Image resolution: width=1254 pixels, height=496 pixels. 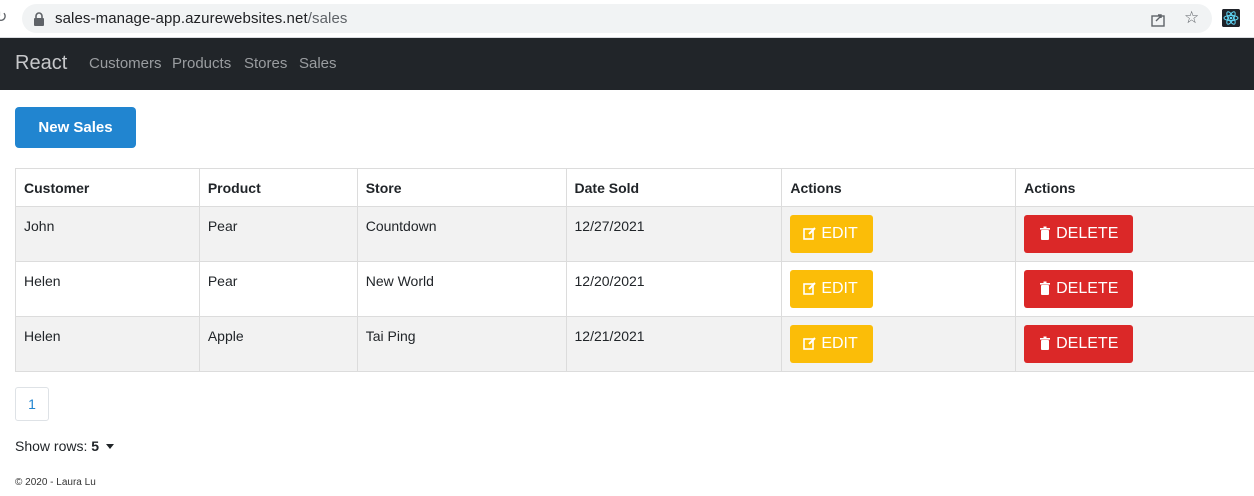 What do you see at coordinates (674, 234) in the screenshot?
I see `cell-date: 12/27/2021` at bounding box center [674, 234].